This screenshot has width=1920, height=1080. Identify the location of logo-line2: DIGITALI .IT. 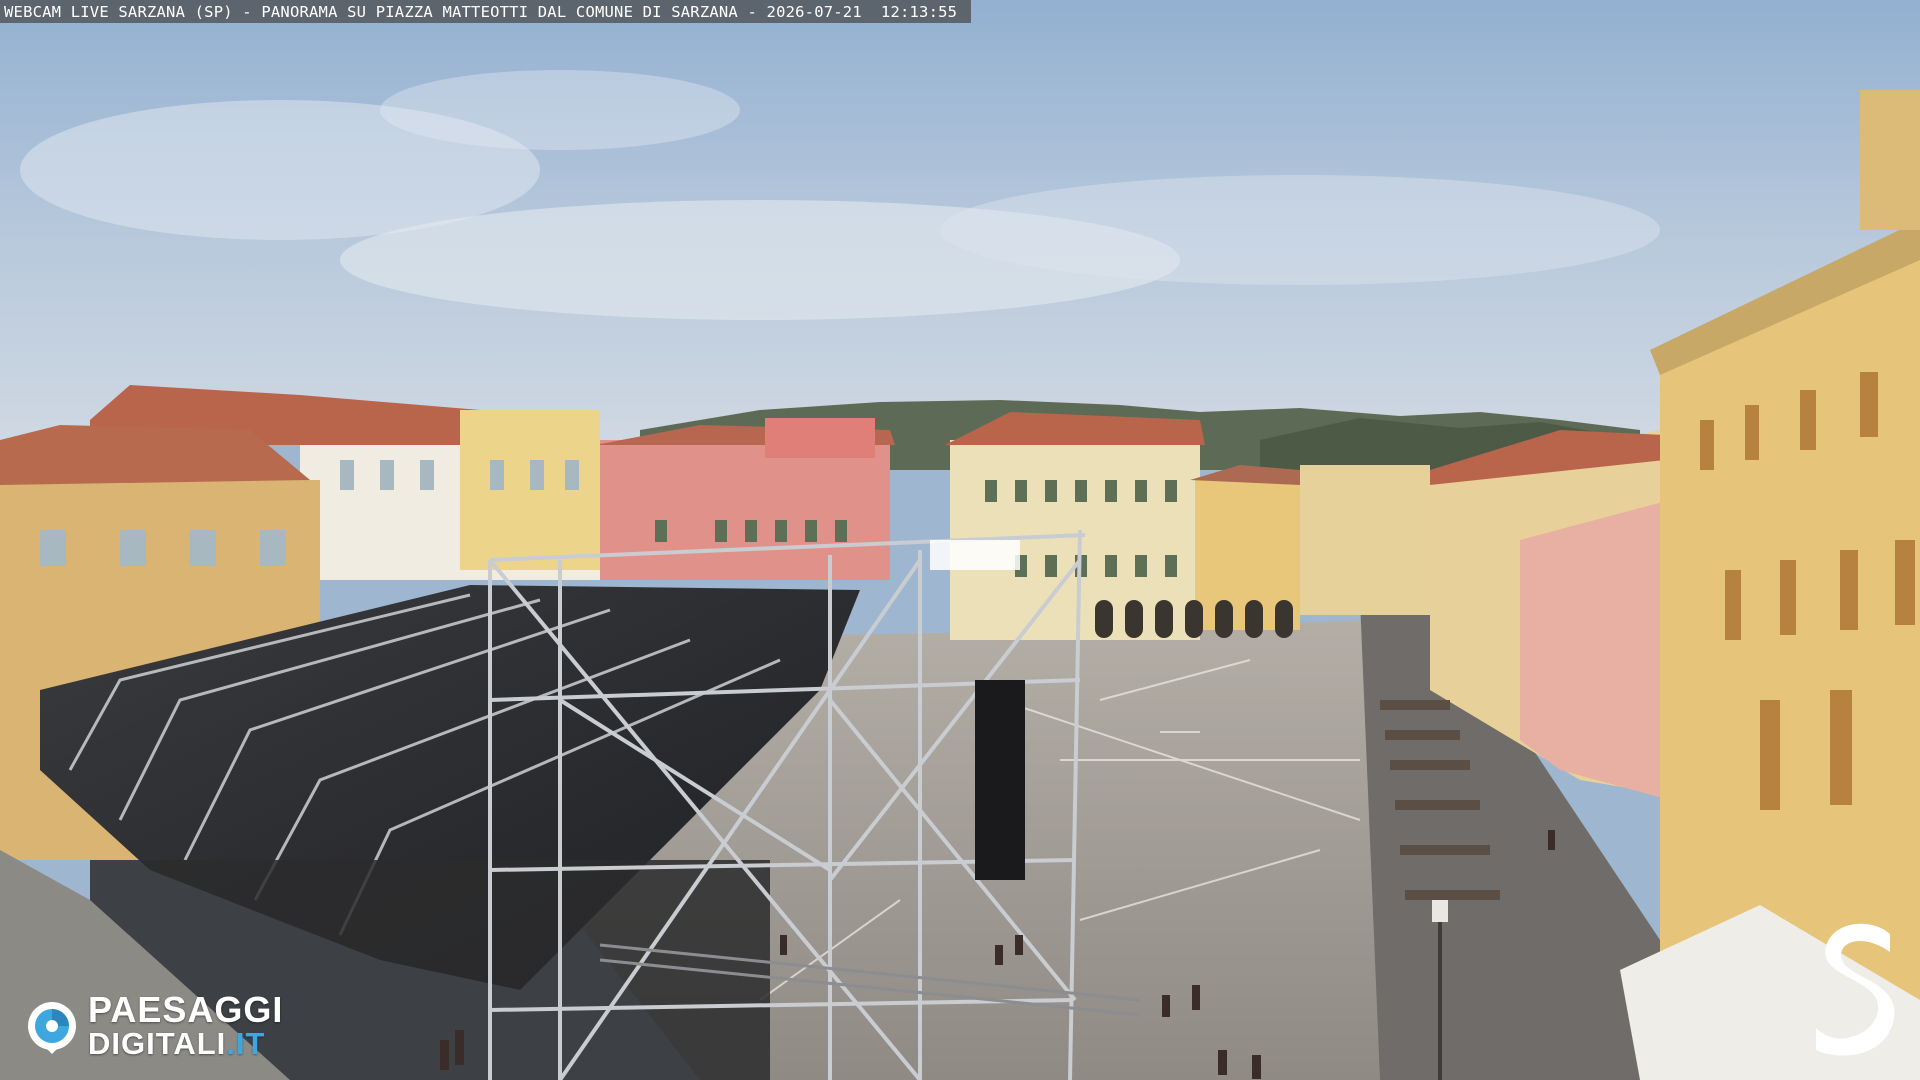
(185, 1043).